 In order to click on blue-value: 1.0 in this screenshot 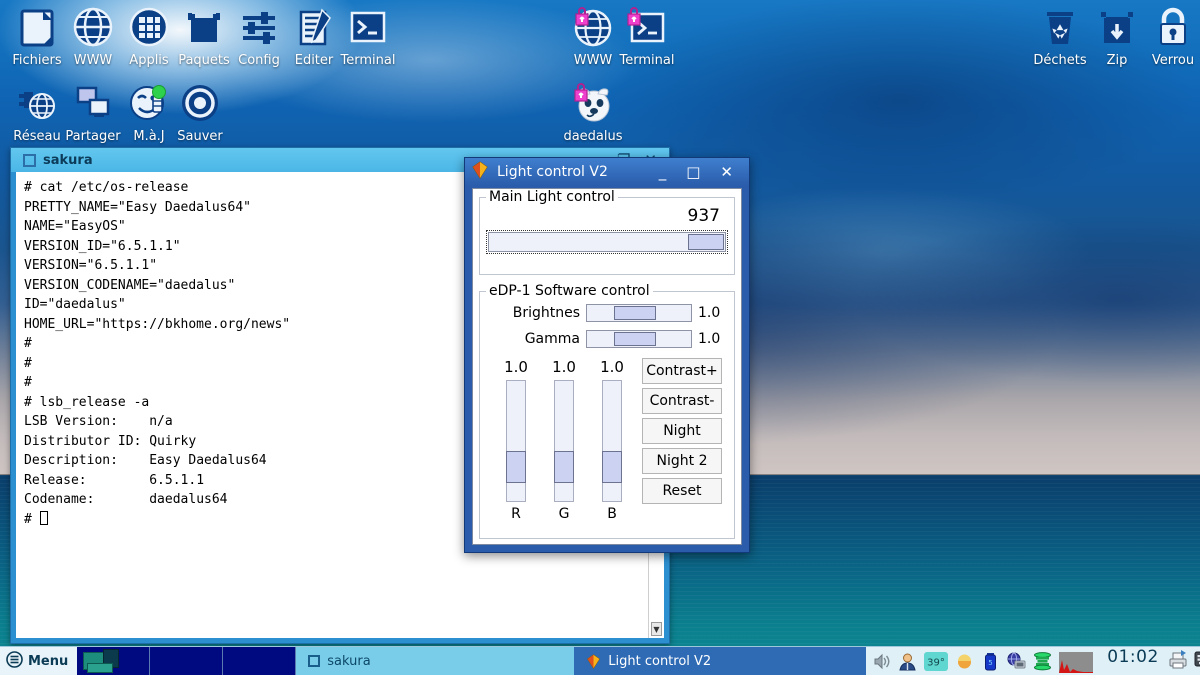, I will do `click(612, 367)`.